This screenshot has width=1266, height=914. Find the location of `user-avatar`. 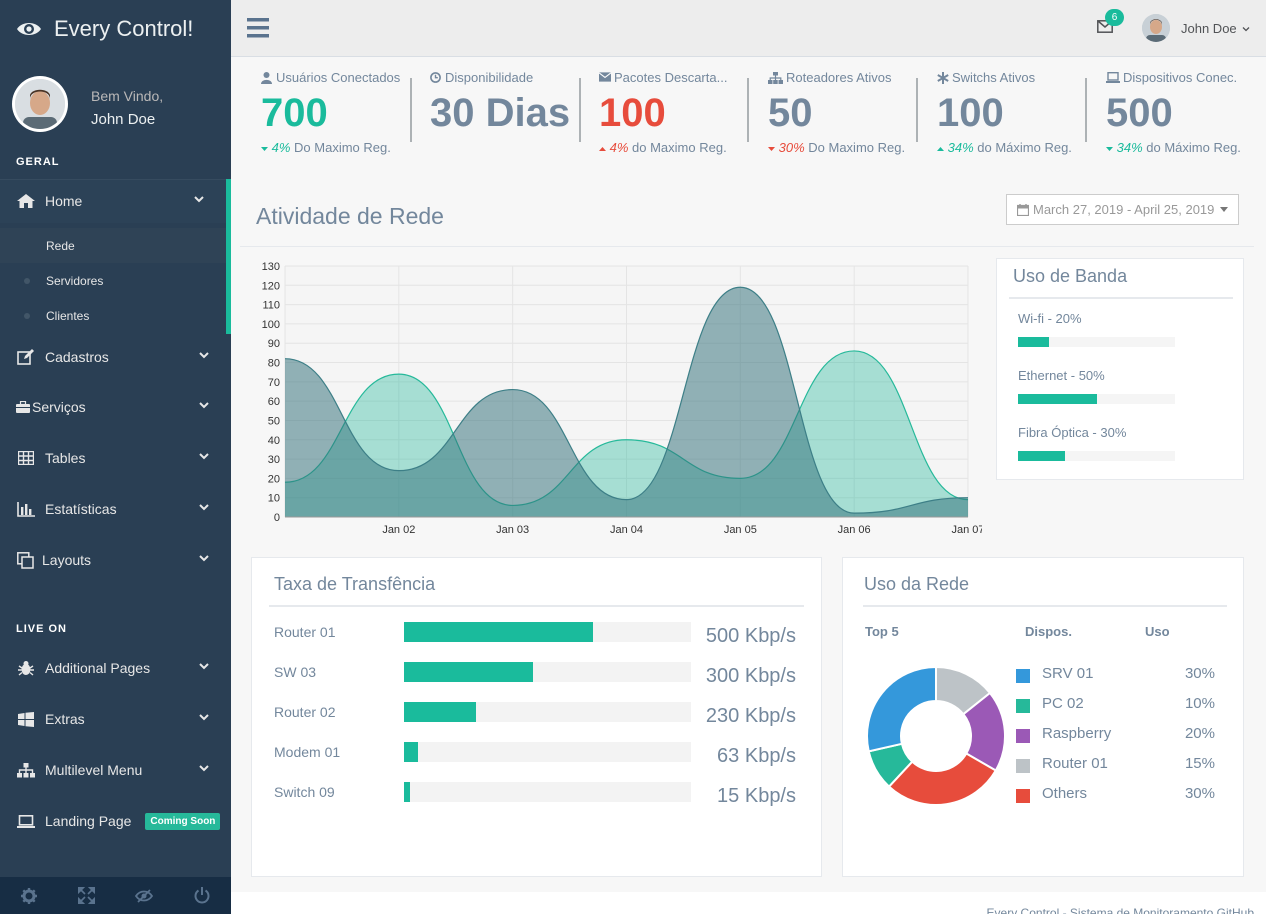

user-avatar is located at coordinates (1156, 28).